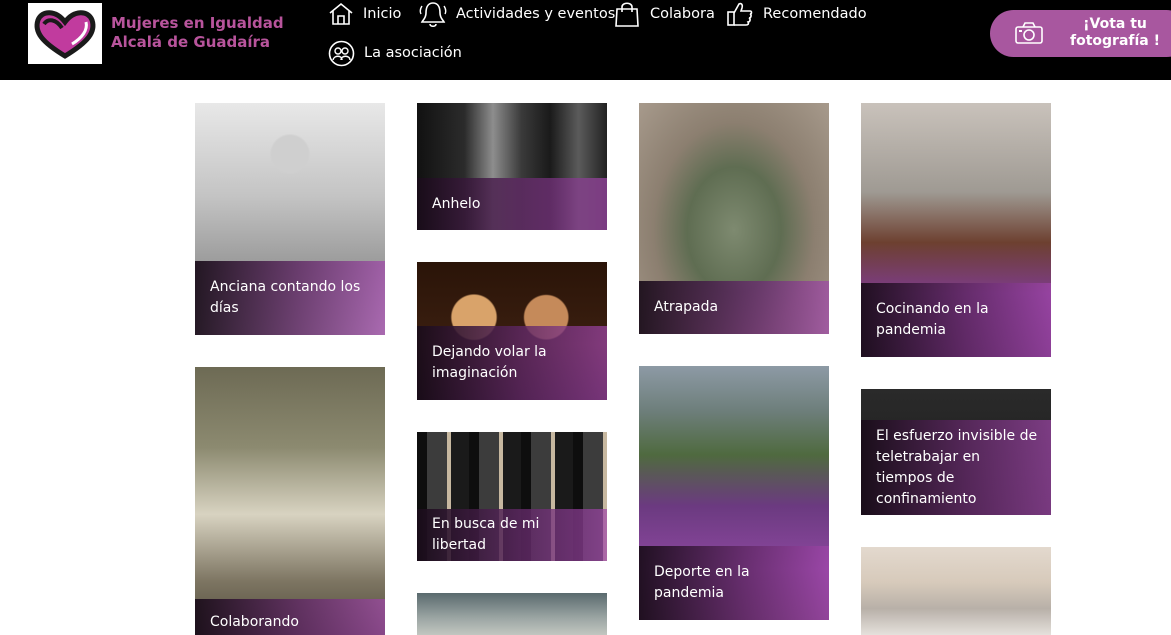 The image size is (1171, 635). What do you see at coordinates (734, 307) in the screenshot?
I see `gallery-caption: Atrapada` at bounding box center [734, 307].